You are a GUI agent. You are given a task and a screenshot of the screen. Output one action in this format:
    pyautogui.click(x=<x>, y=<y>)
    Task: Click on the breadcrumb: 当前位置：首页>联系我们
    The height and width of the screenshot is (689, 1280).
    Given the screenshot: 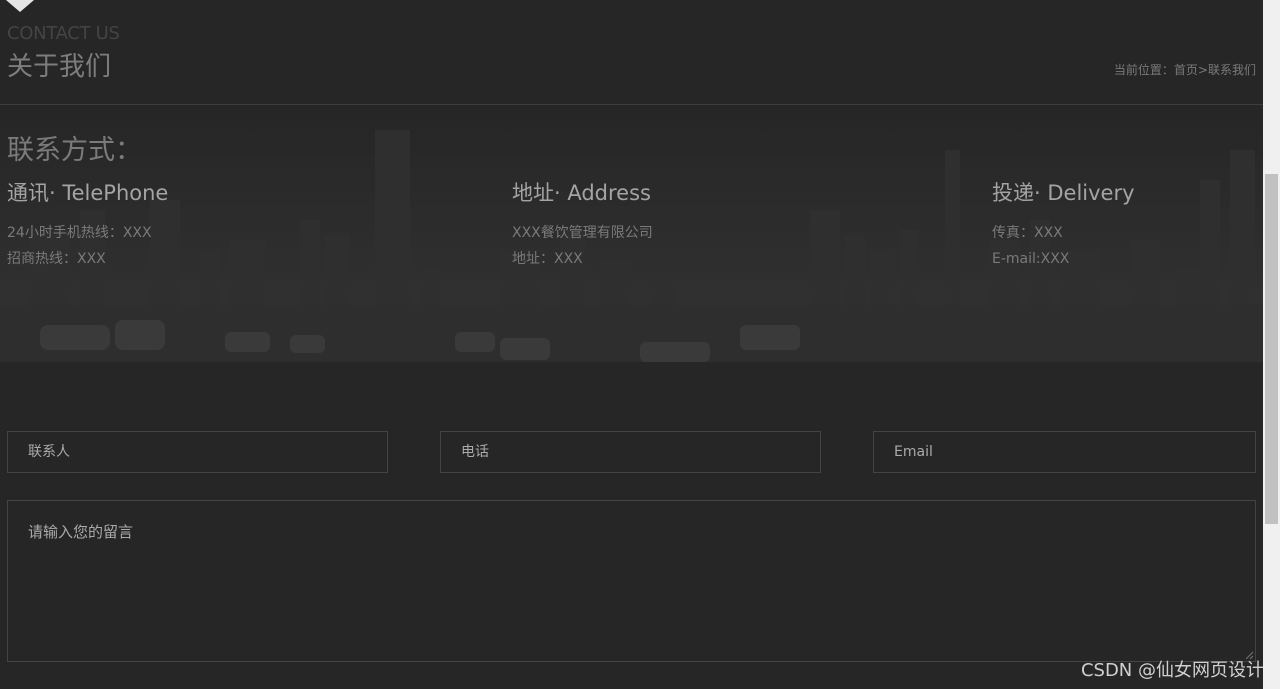 What is the action you would take?
    pyautogui.click(x=1185, y=69)
    